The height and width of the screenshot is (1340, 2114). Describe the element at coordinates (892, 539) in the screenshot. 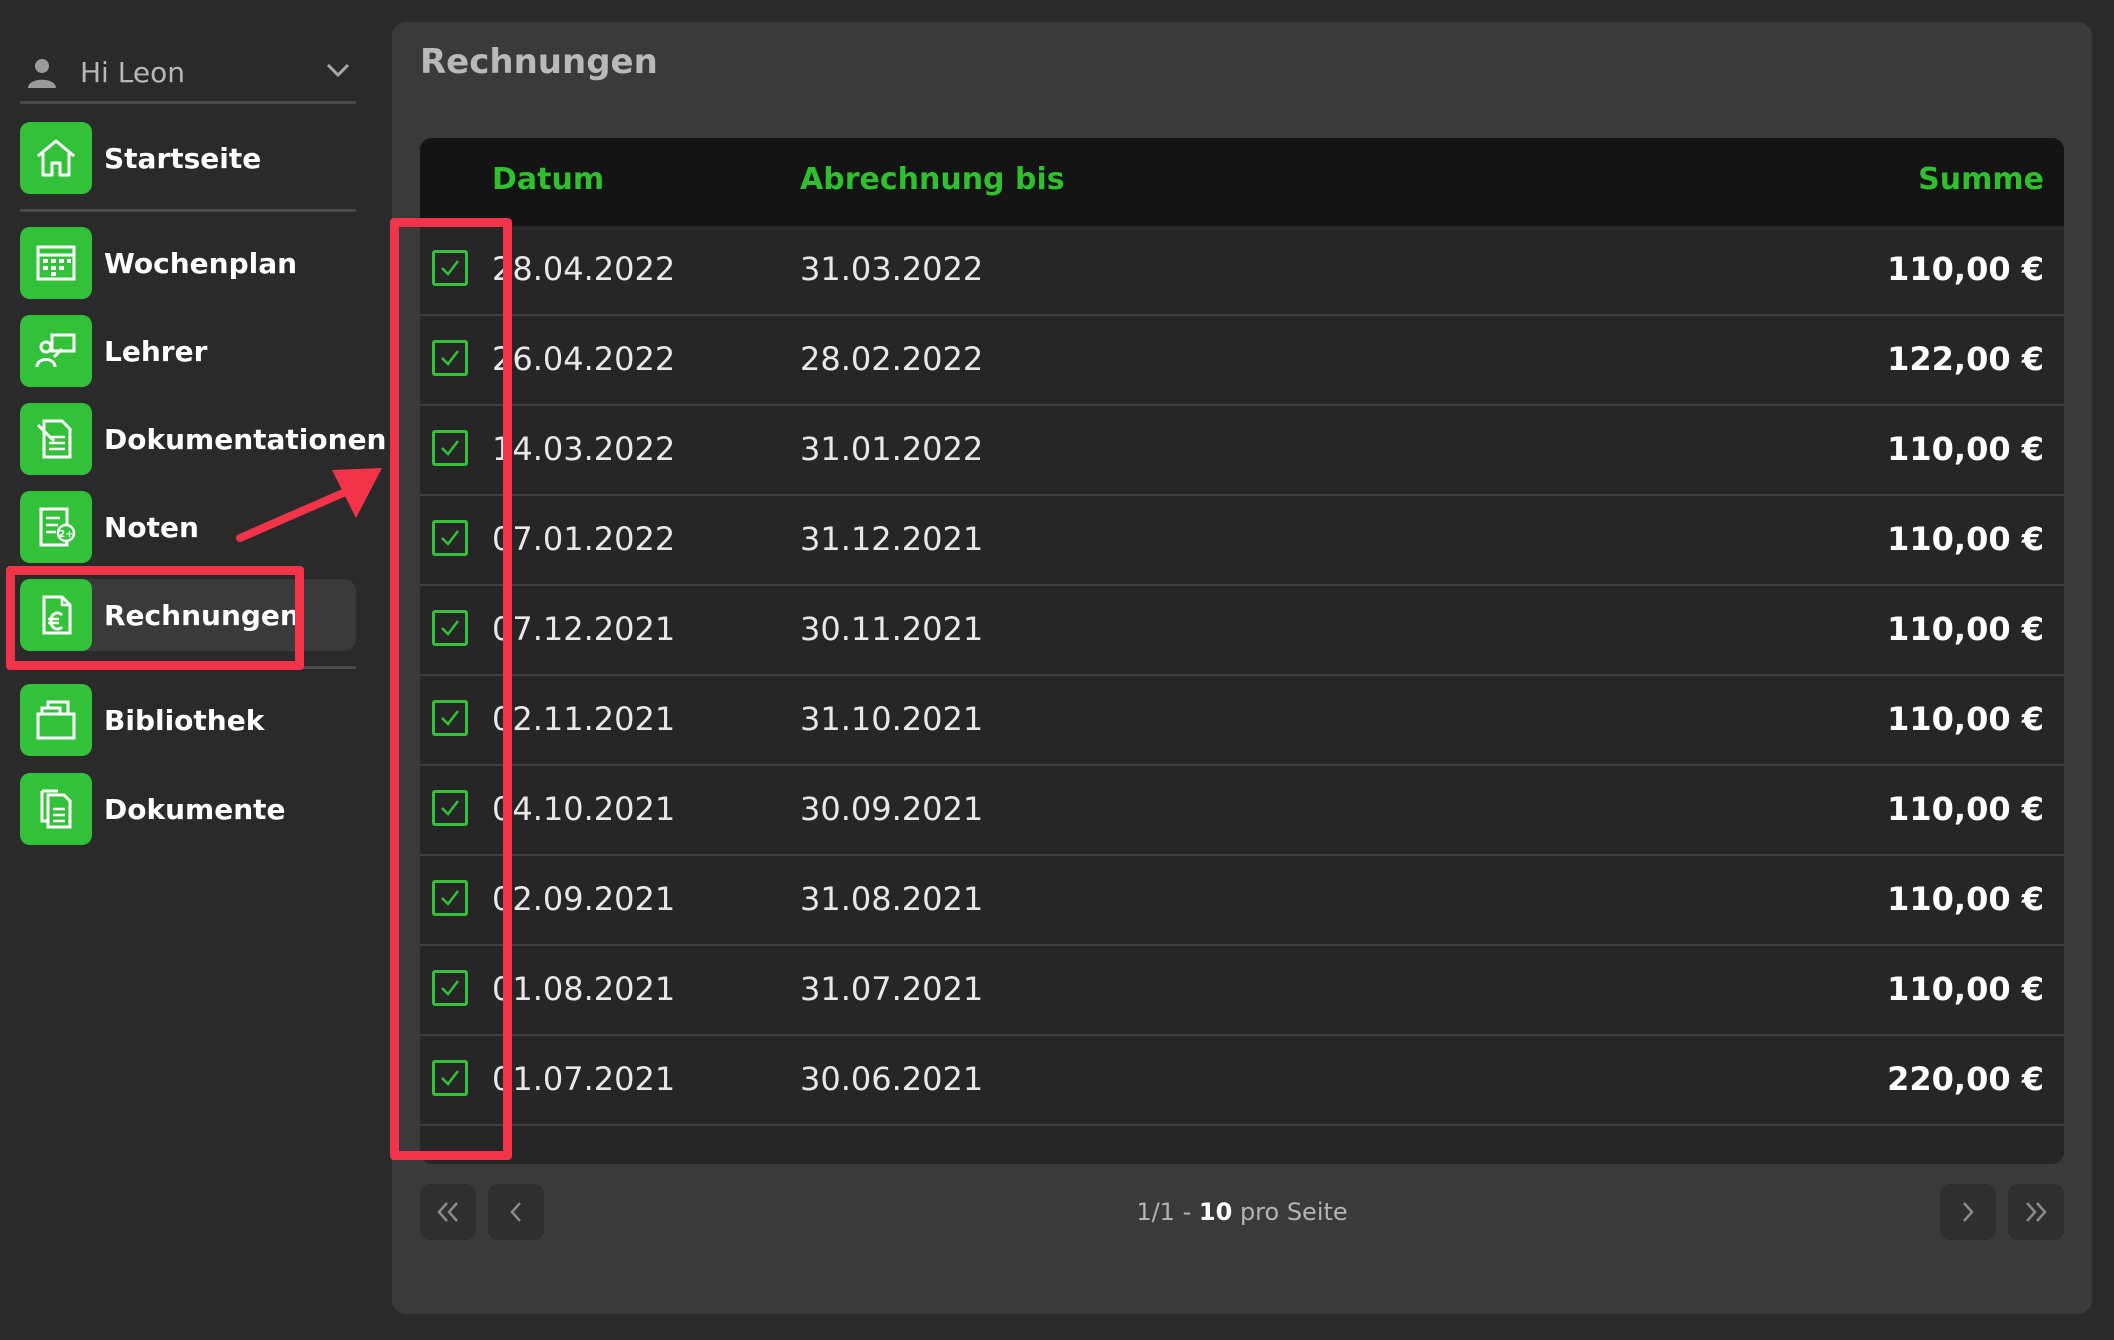

I see `cell-billing-until: 31.12.2021` at that location.